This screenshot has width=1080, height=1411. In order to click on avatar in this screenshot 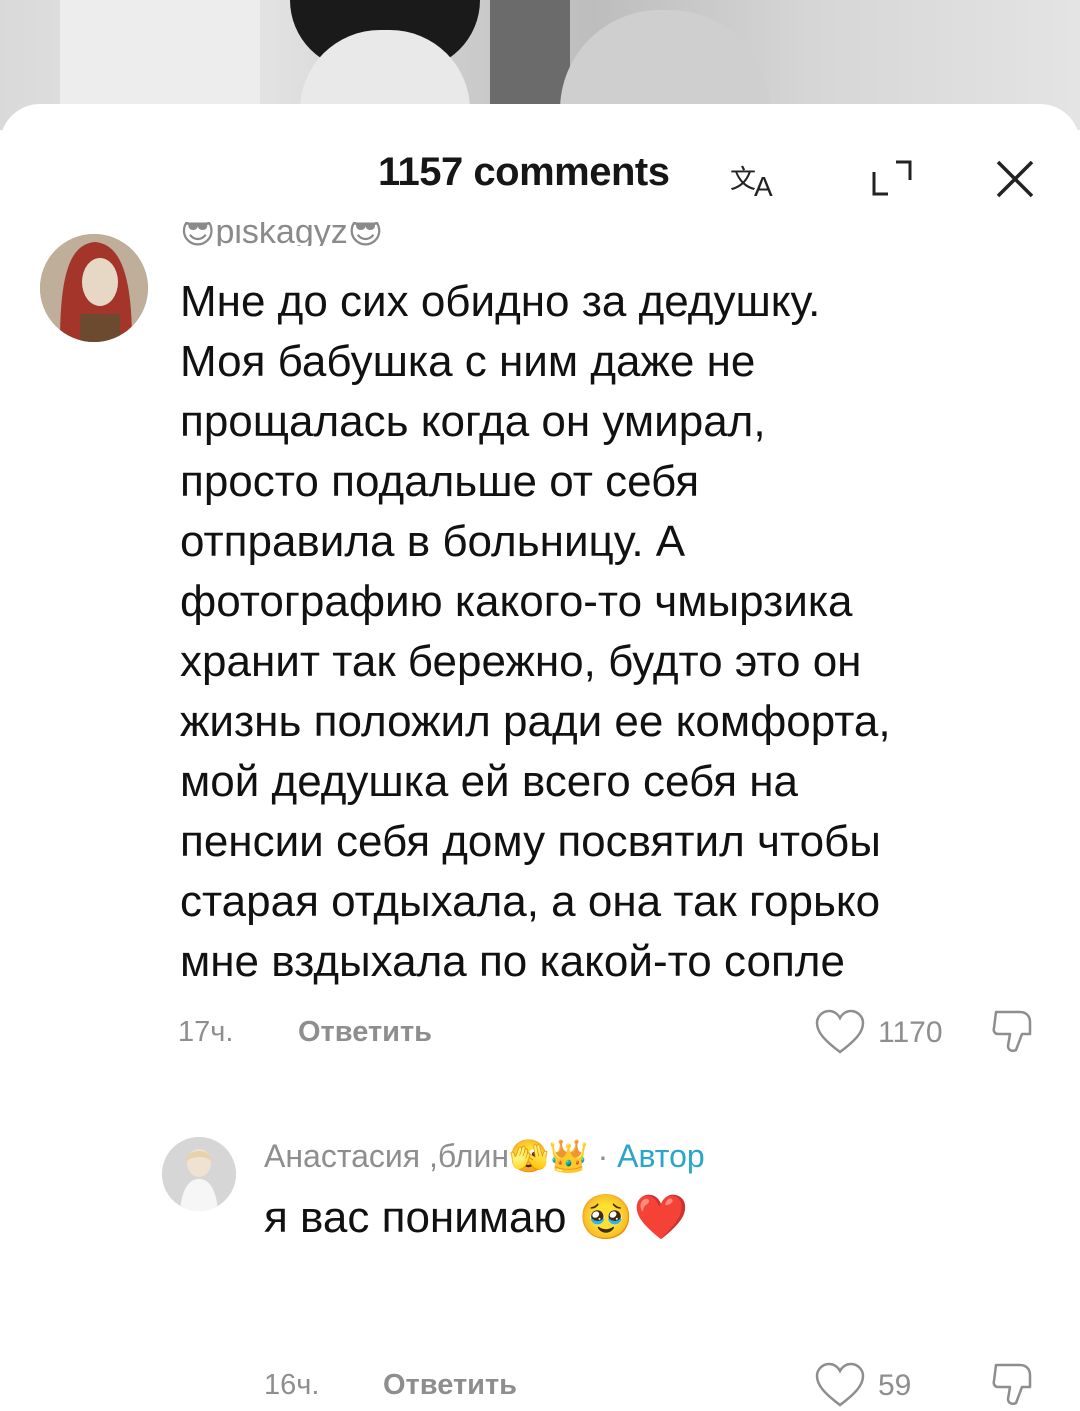, I will do `click(94, 288)`.